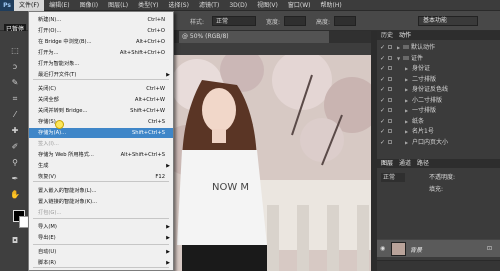  Describe the element at coordinates (295, 21) in the screenshot. I see `width-input` at that location.